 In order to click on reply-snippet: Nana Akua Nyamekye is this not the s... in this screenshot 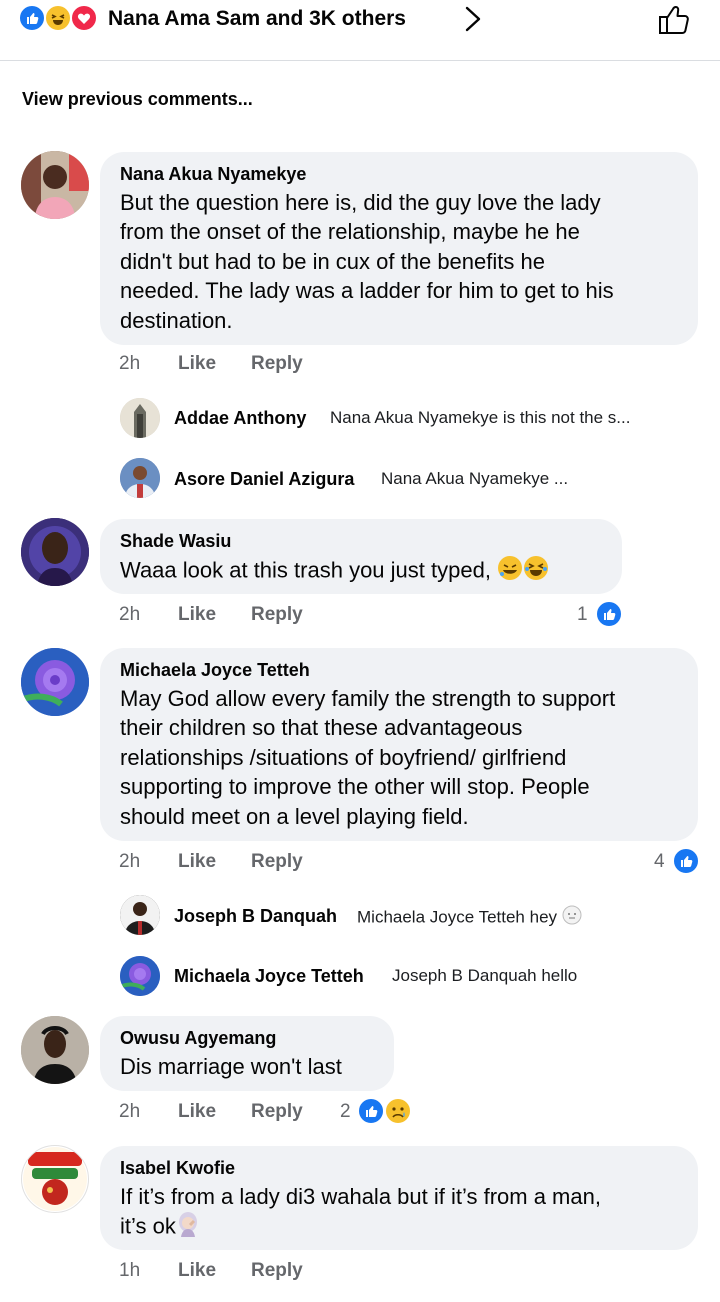, I will do `click(480, 417)`.